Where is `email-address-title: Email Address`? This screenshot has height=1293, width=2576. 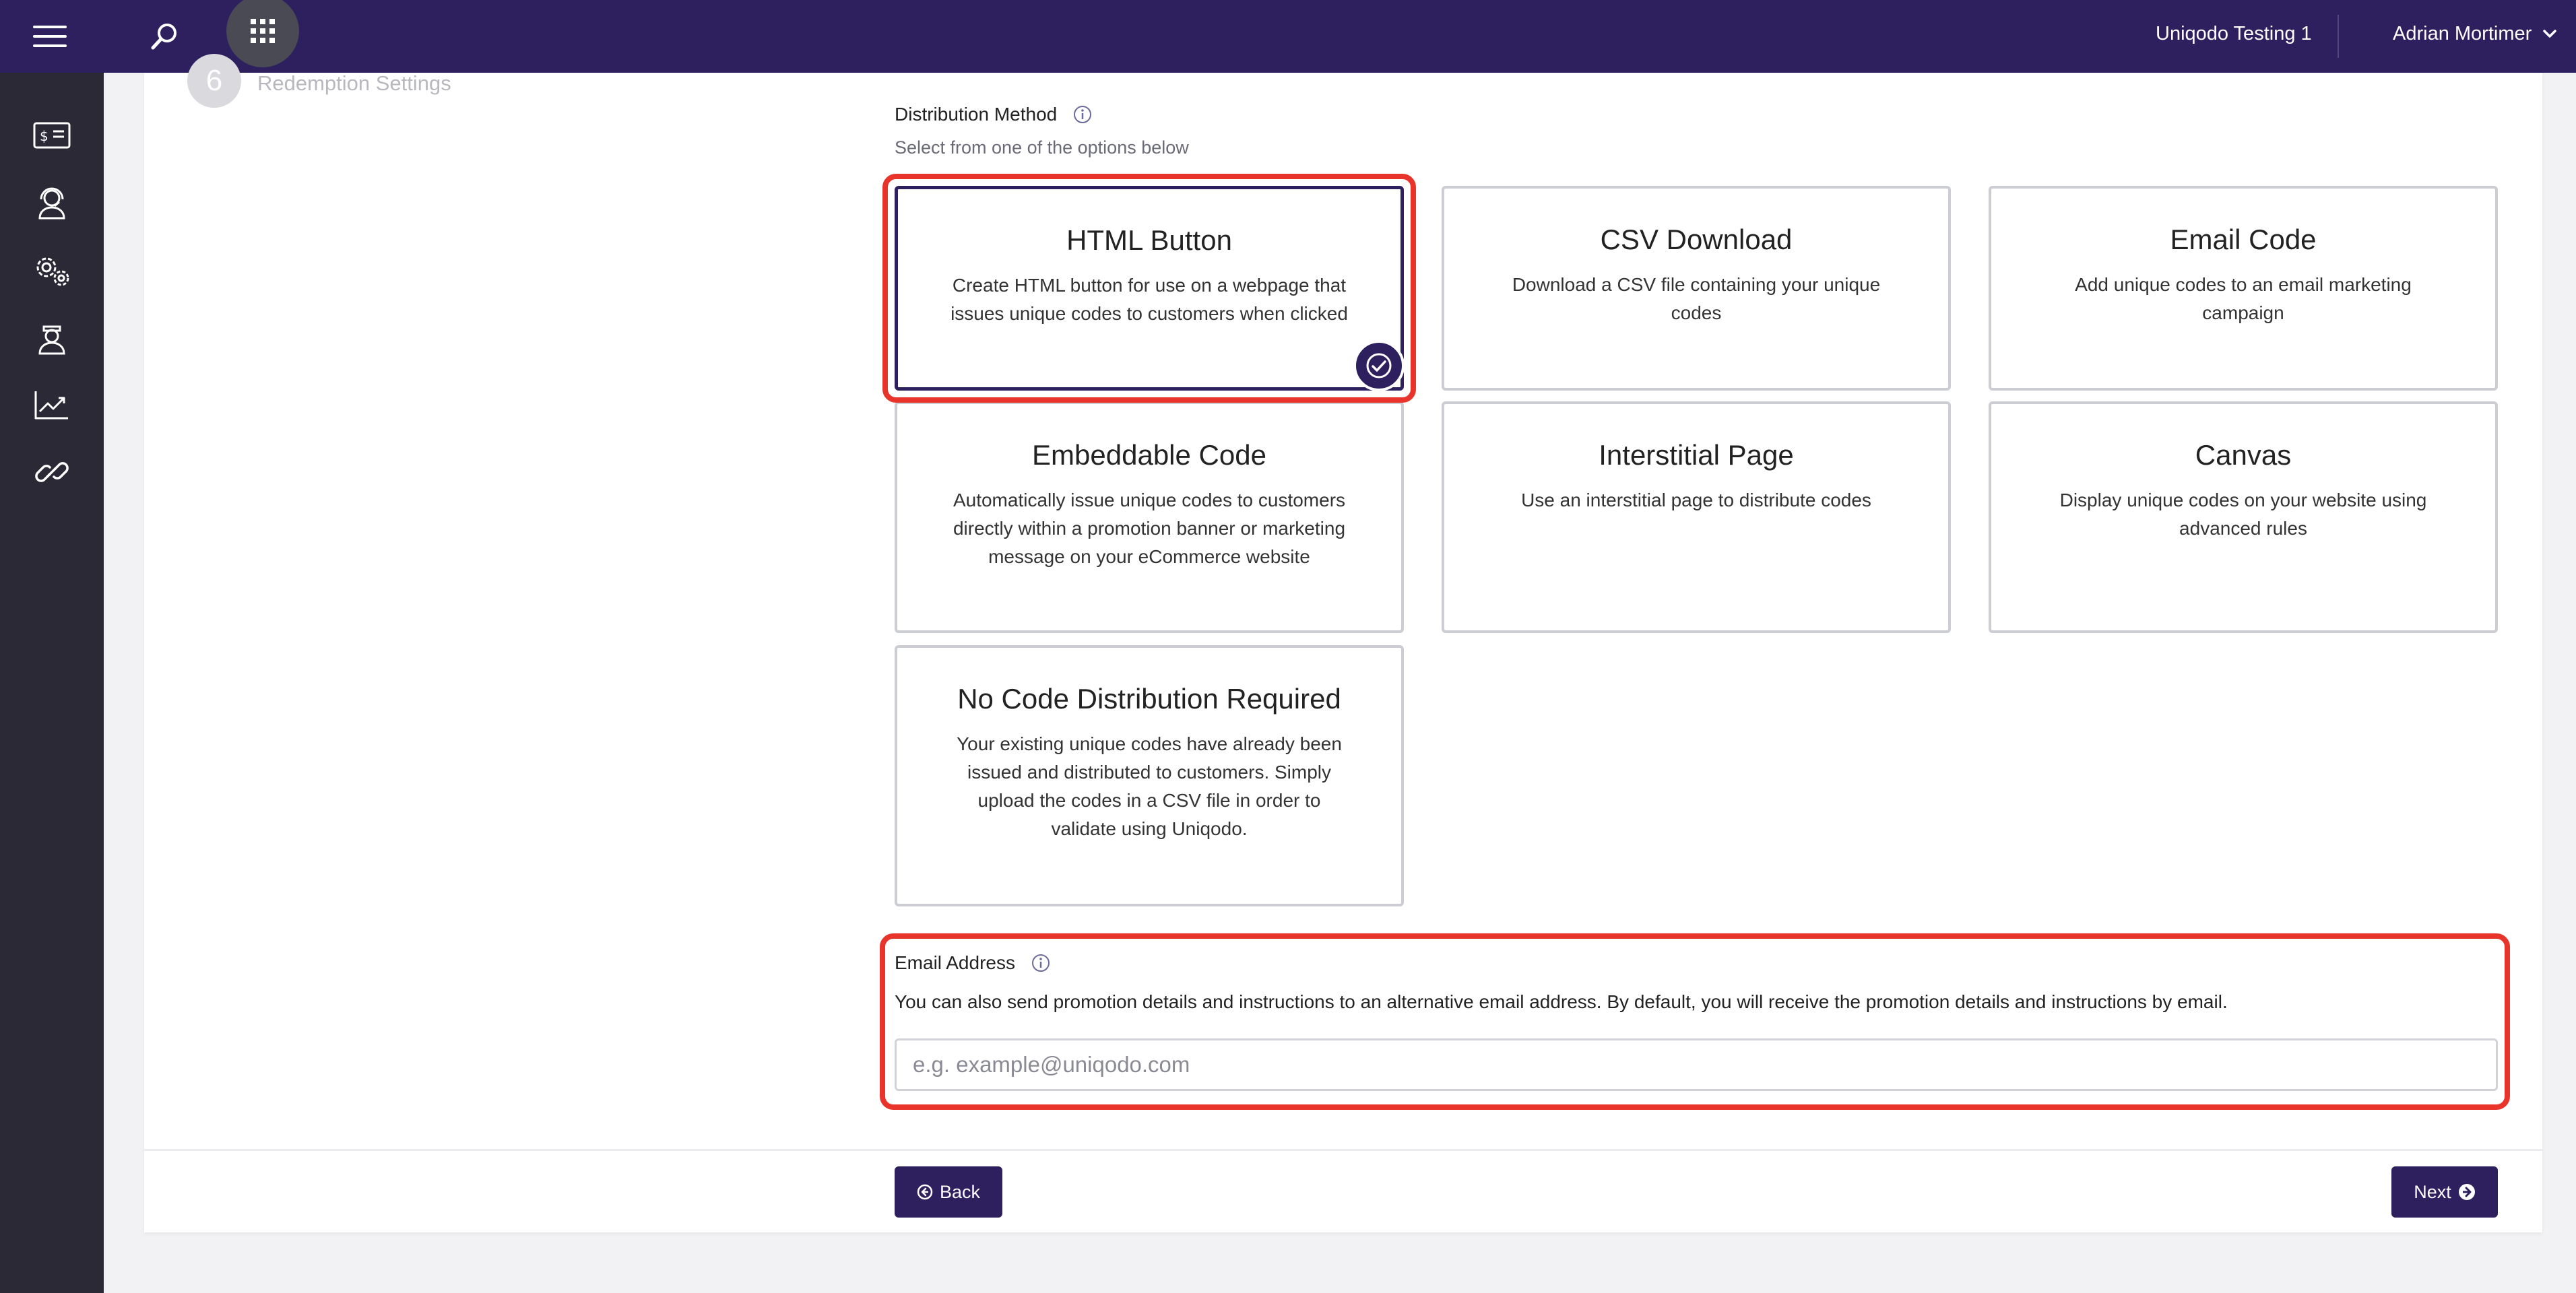
email-address-title: Email Address is located at coordinates (955, 962).